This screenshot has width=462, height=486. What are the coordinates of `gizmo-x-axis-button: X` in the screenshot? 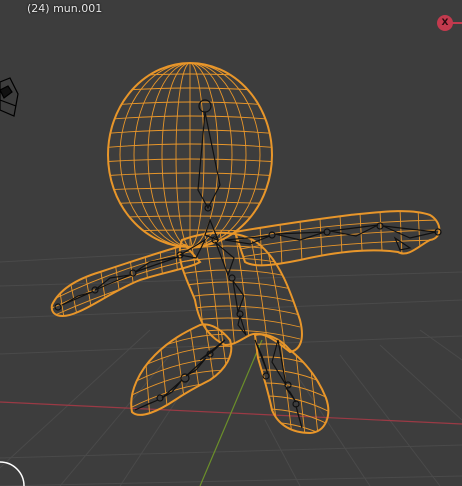 It's located at (445, 23).